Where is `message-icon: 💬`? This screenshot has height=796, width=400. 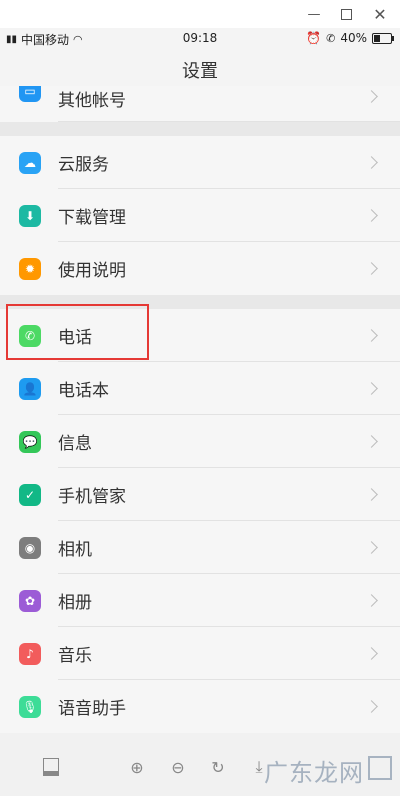 message-icon: 💬 is located at coordinates (30, 441).